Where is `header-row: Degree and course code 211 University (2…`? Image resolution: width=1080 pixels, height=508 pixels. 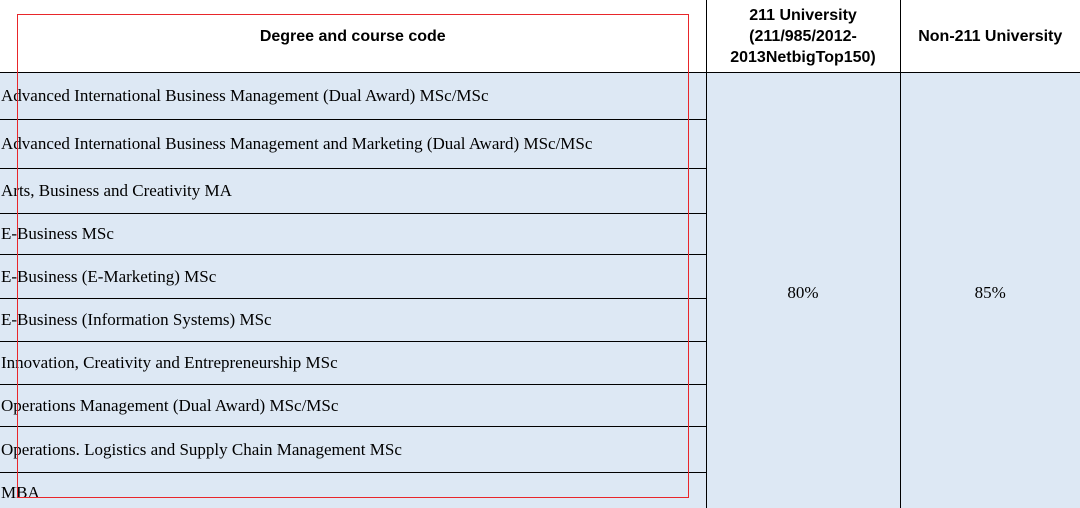
header-row: Degree and course code 211 University (2… is located at coordinates (540, 36).